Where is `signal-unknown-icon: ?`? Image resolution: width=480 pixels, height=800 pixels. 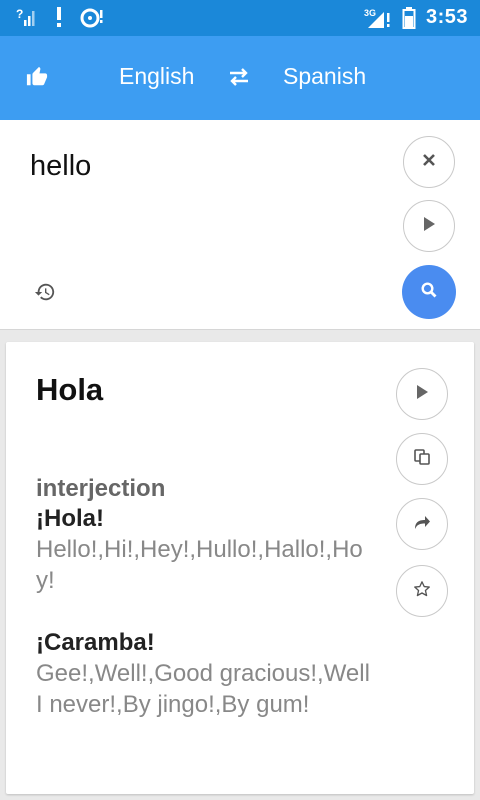 signal-unknown-icon: ? is located at coordinates (27, 17).